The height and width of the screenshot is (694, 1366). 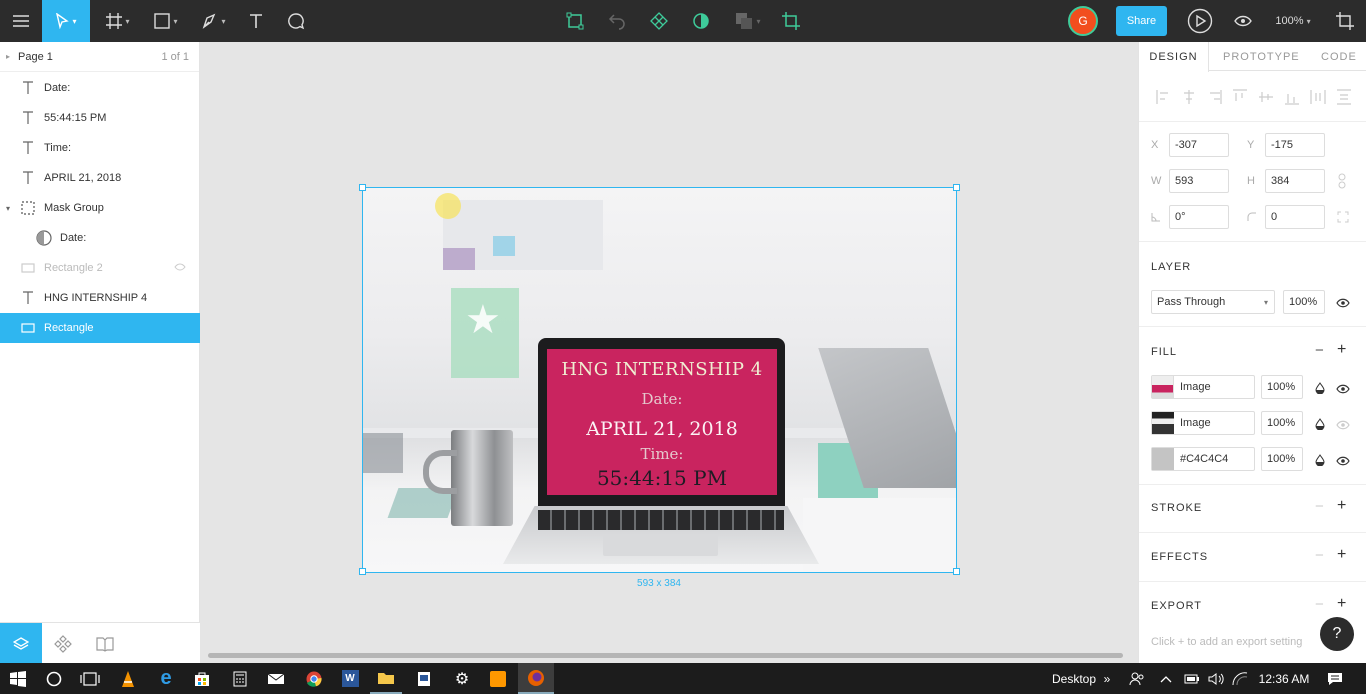 I want to click on firefox-icon, so click(x=536, y=678).